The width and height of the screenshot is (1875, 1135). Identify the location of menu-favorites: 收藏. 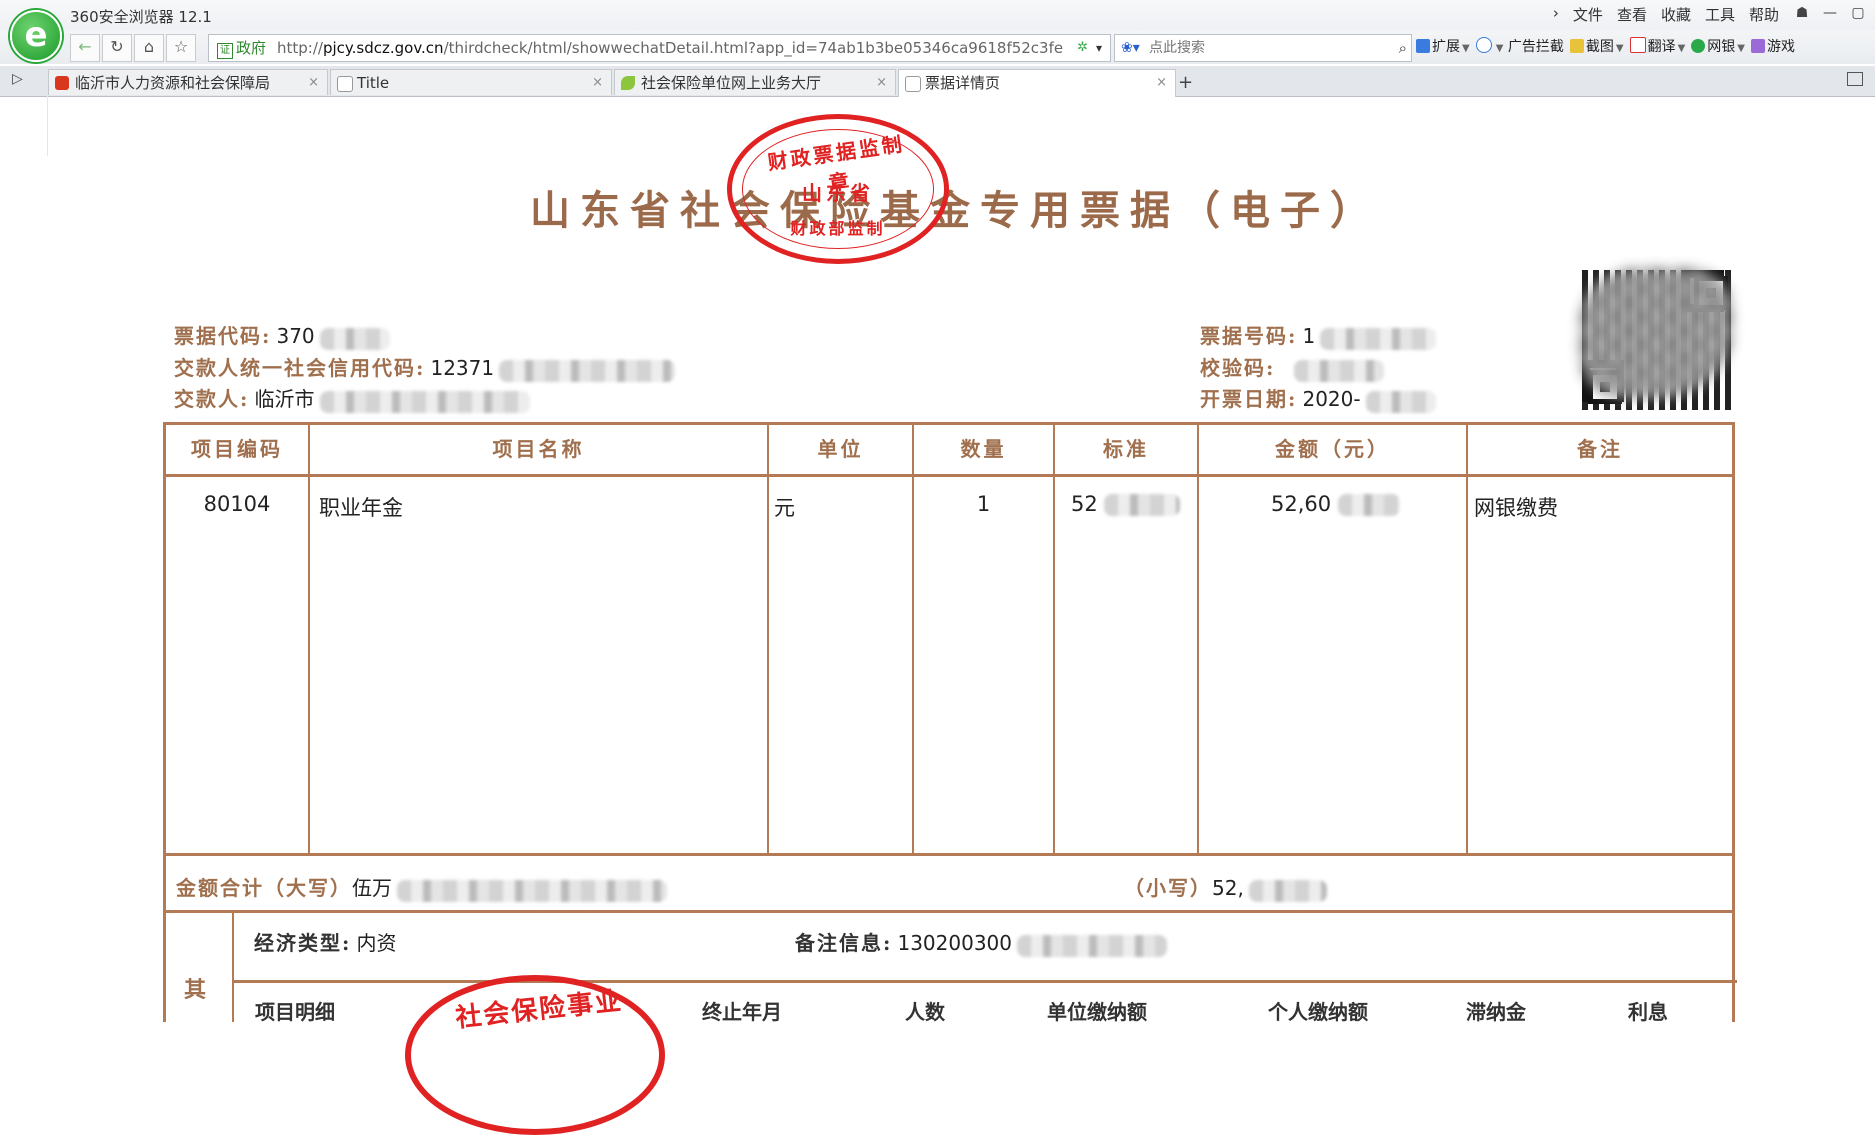
(1676, 14).